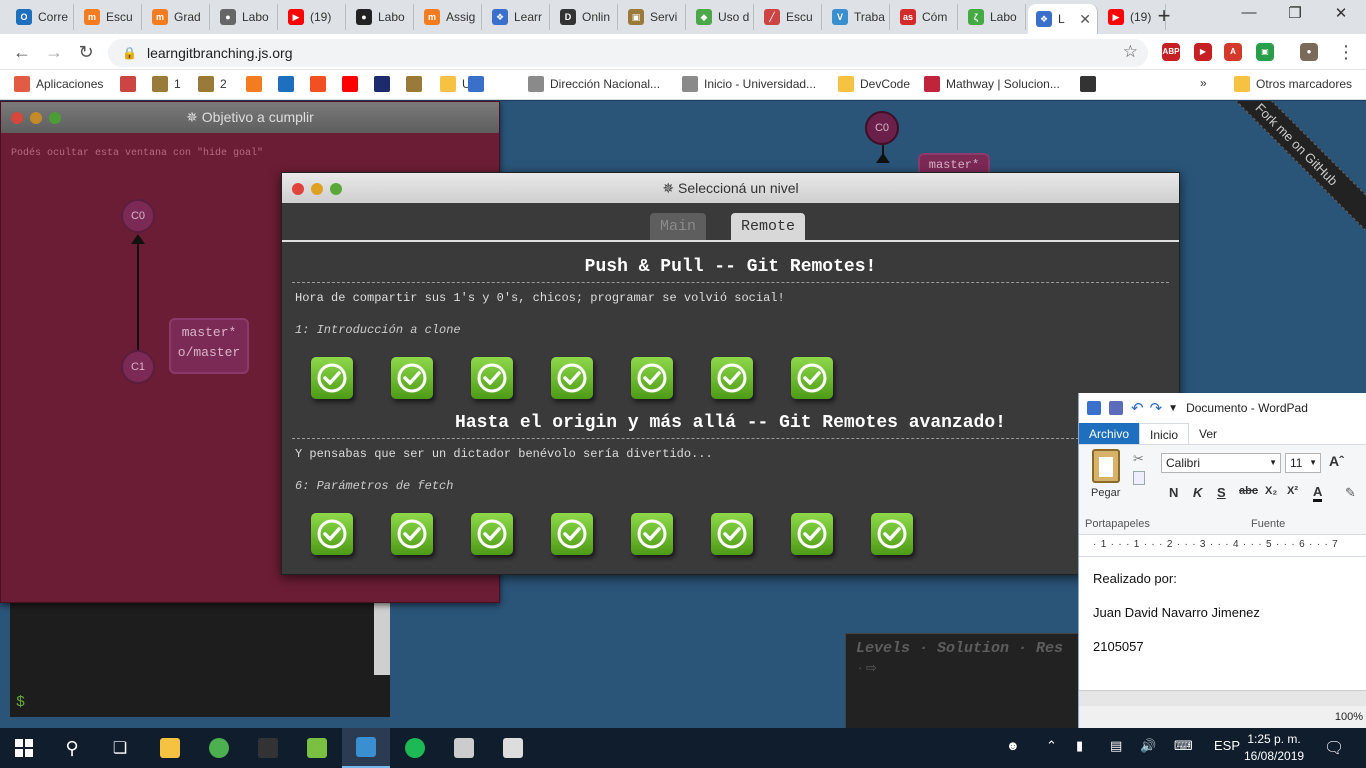 This screenshot has width=1366, height=768. Describe the element at coordinates (366, 748) in the screenshot. I see `taskbar-app-wordpad` at that location.